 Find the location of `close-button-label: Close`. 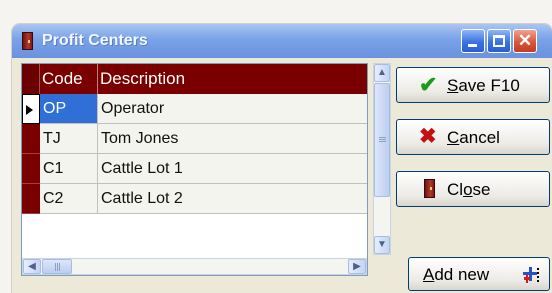

close-button-label: Close is located at coordinates (469, 189).